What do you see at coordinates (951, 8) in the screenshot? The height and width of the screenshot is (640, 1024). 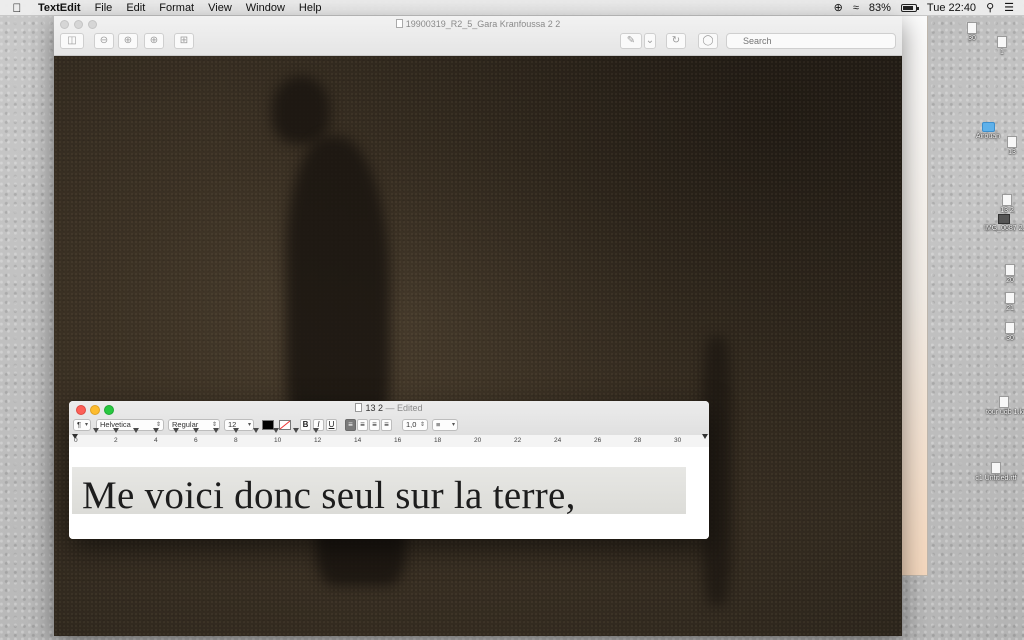 I see `menu-clock: Tue 22:40` at bounding box center [951, 8].